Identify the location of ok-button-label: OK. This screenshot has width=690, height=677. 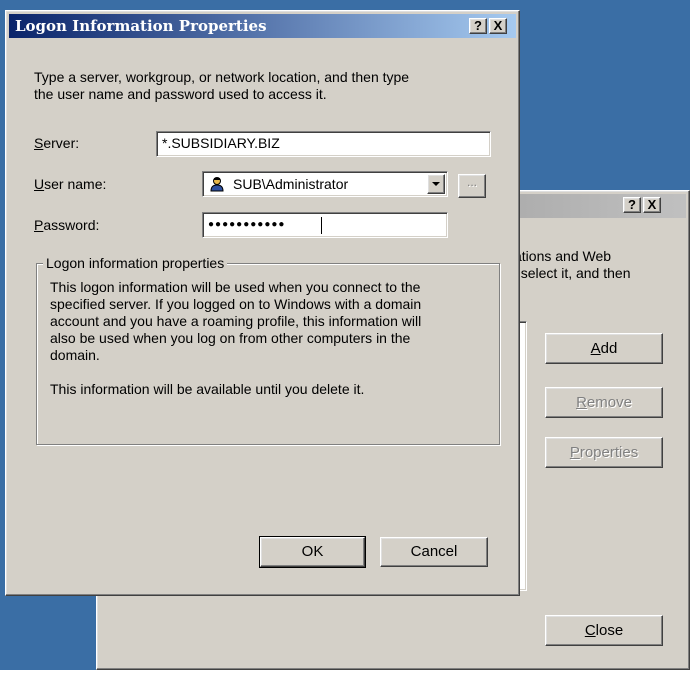
(312, 551).